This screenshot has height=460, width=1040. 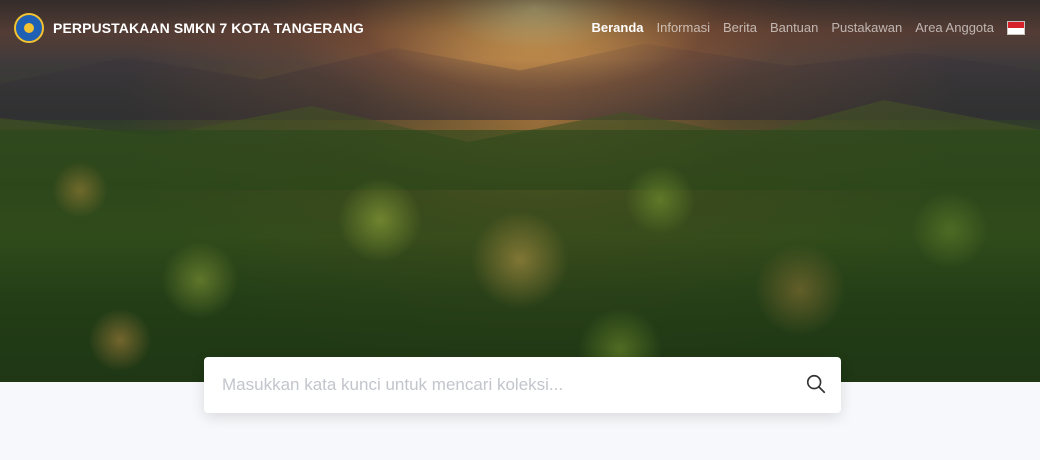 What do you see at coordinates (1016, 27) in the screenshot?
I see `indonesia-flag-icon` at bounding box center [1016, 27].